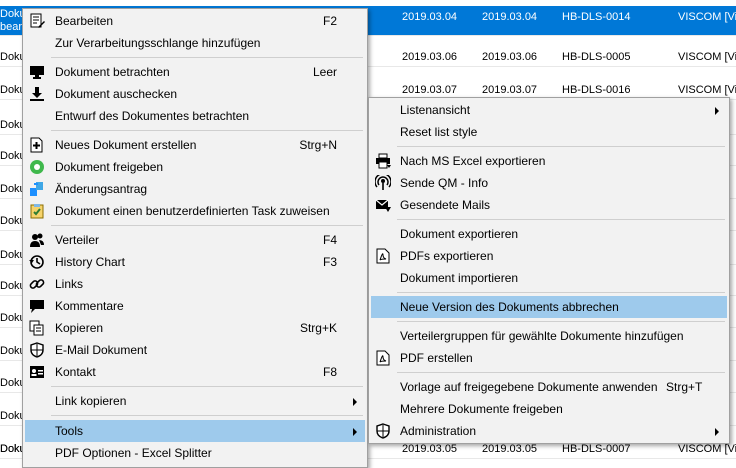 The image size is (736, 468). What do you see at coordinates (549, 278) in the screenshot?
I see `menu-item-dokument-importieren: Dokument importieren` at bounding box center [549, 278].